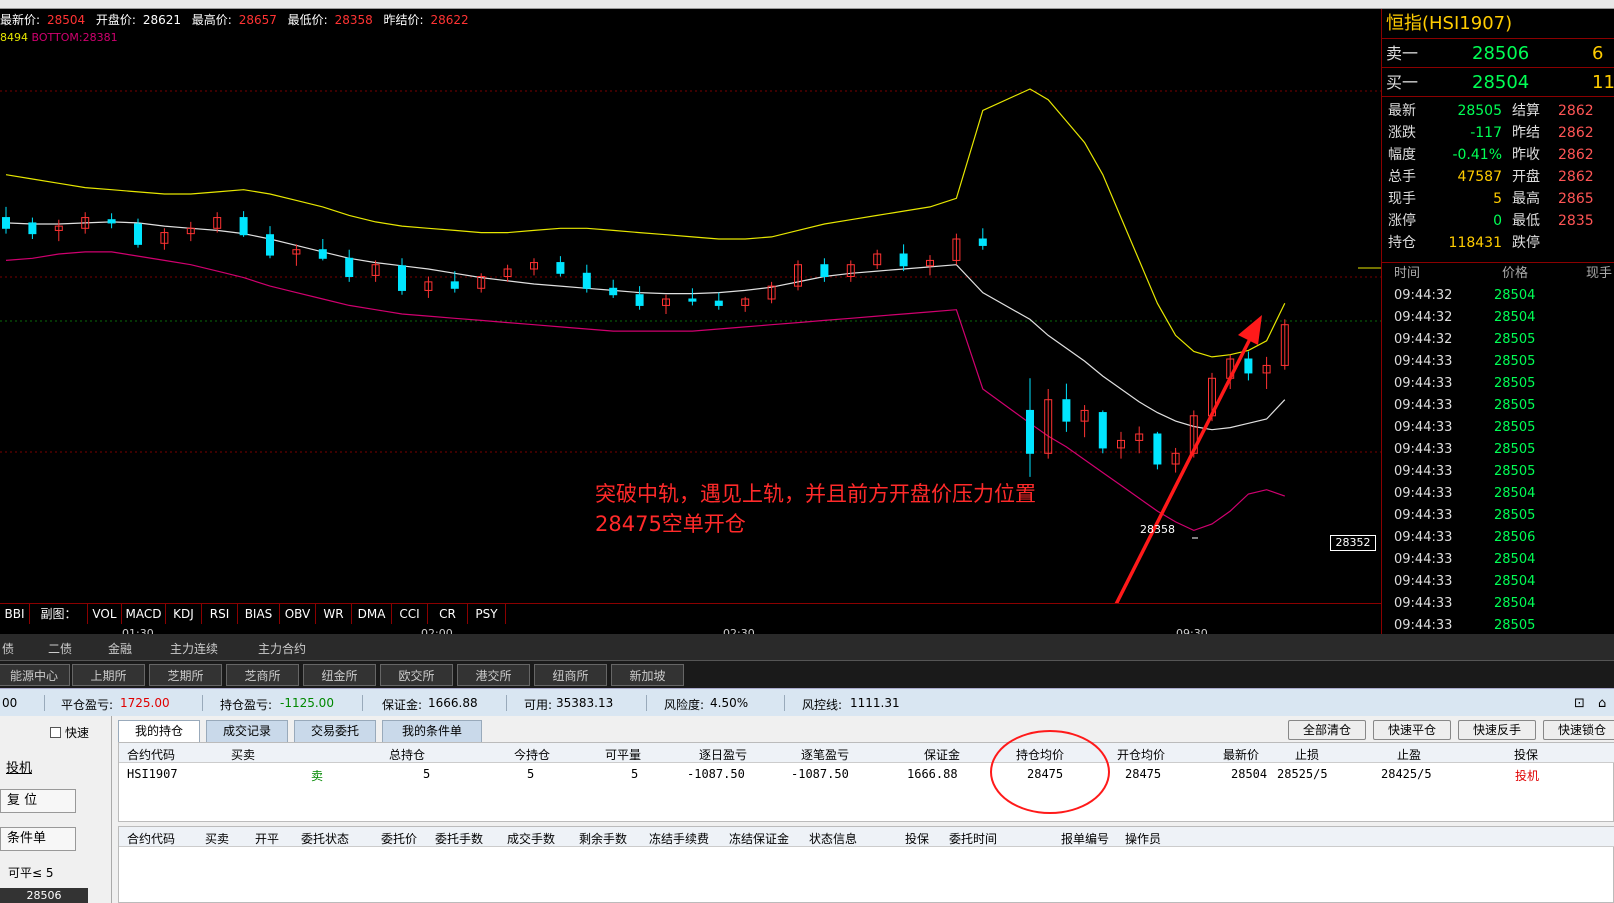 This screenshot has height=903, width=1614. I want to click on order-price-field: 28506, so click(44, 895).